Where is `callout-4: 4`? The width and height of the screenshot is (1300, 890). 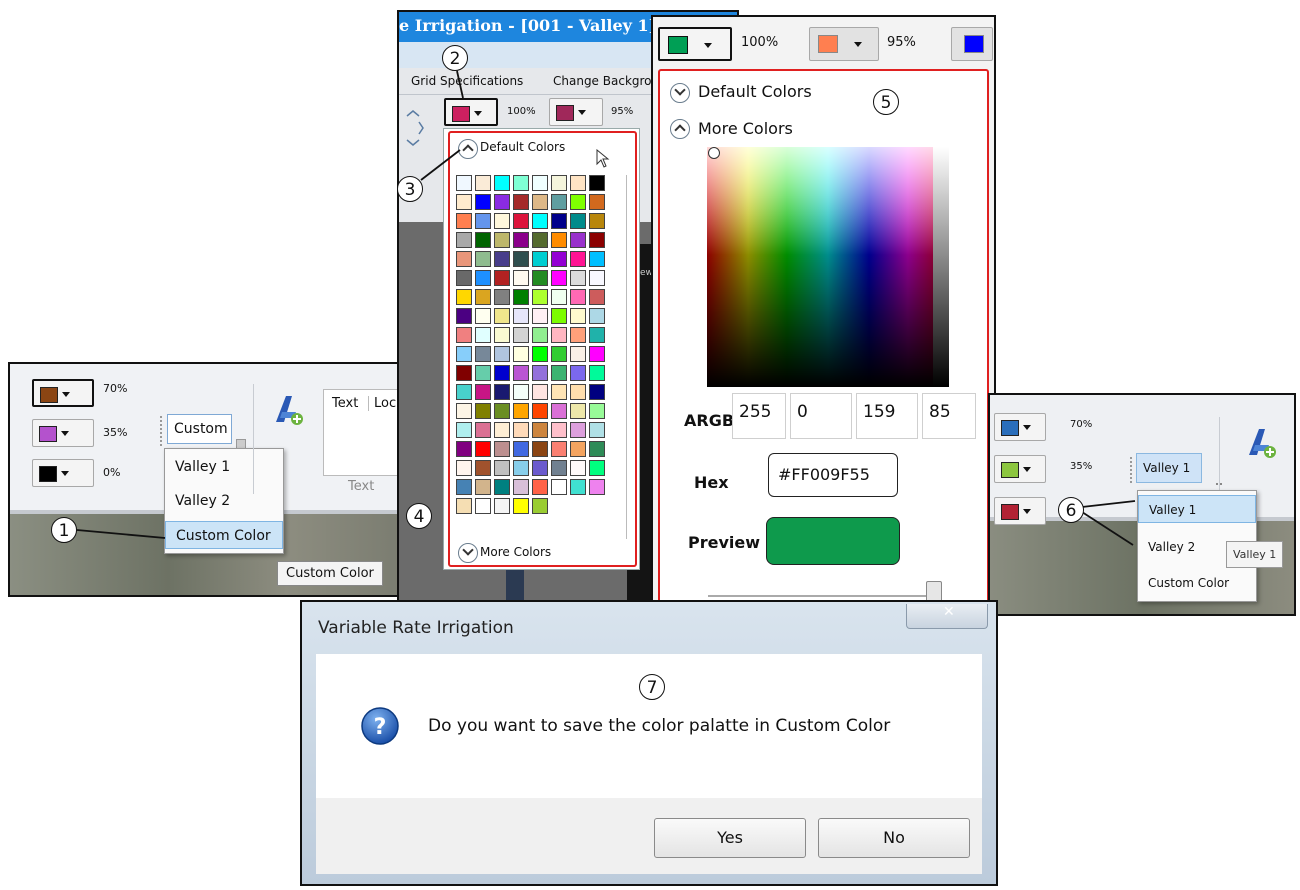 callout-4: 4 is located at coordinates (419, 516).